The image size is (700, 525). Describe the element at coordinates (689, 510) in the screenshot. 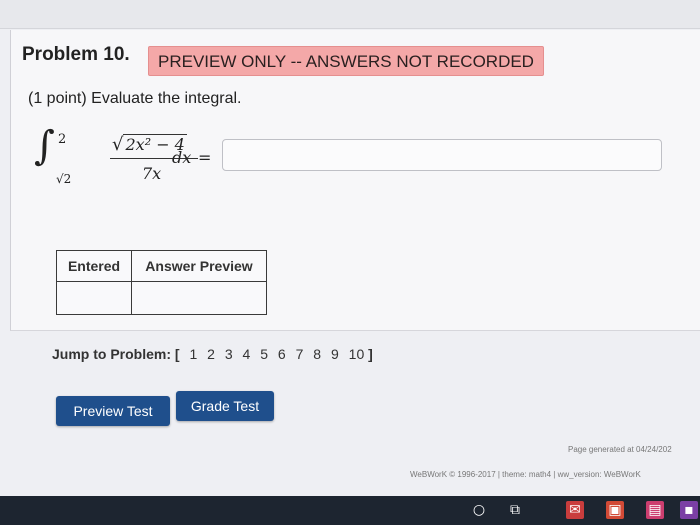

I see `onenote-icon: ▪` at that location.